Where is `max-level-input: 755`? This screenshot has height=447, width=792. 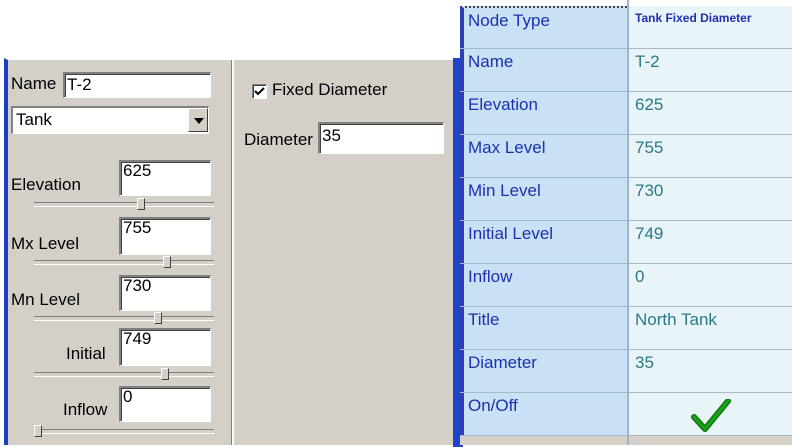
max-level-input: 755 is located at coordinates (165, 236).